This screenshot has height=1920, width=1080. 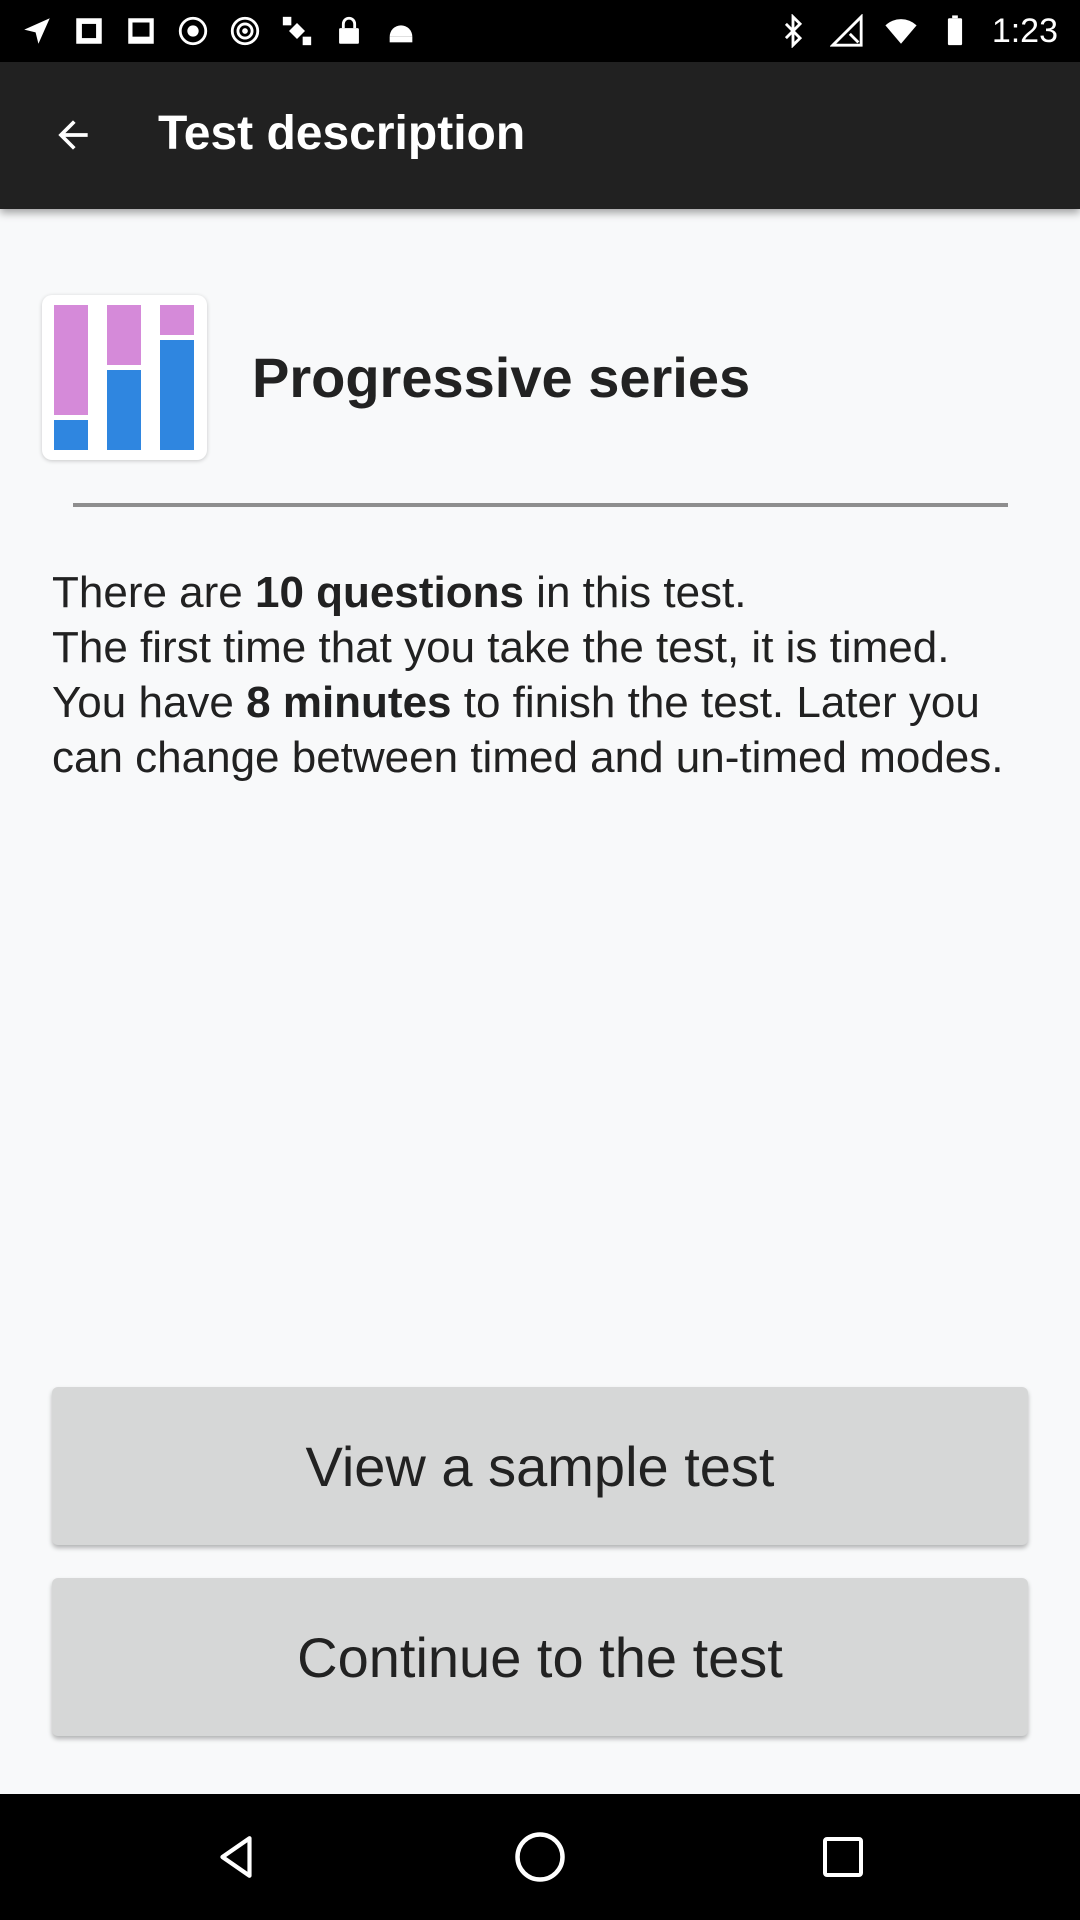 What do you see at coordinates (540, 505) in the screenshot?
I see `divider` at bounding box center [540, 505].